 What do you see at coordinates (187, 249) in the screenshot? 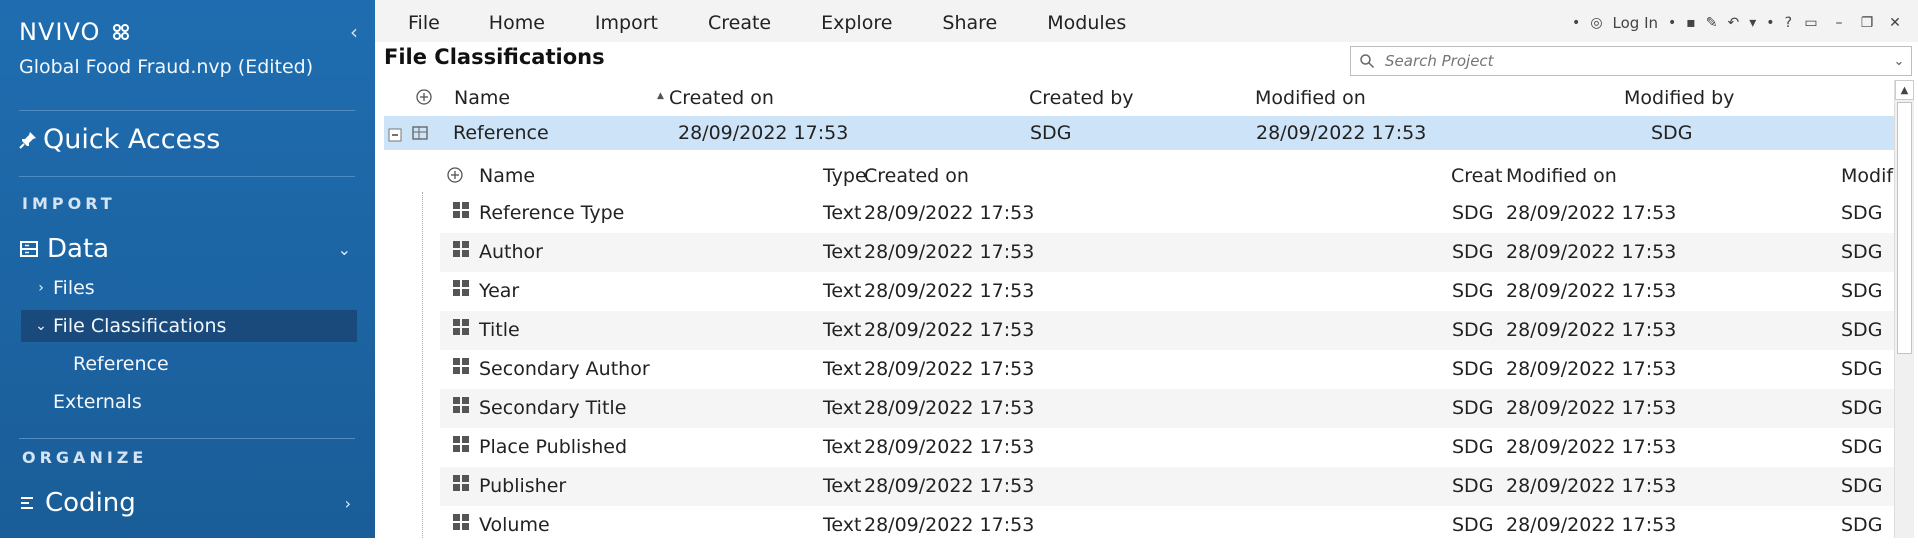
I see `nav-data: Data ⌄` at bounding box center [187, 249].